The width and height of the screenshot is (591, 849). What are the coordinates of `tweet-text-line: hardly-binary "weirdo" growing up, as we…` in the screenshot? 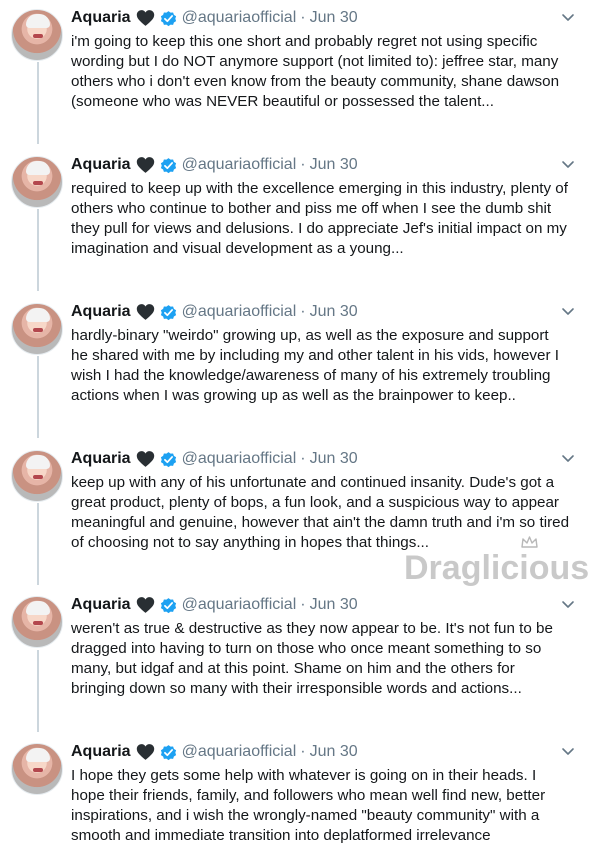 It's located at (310, 335).